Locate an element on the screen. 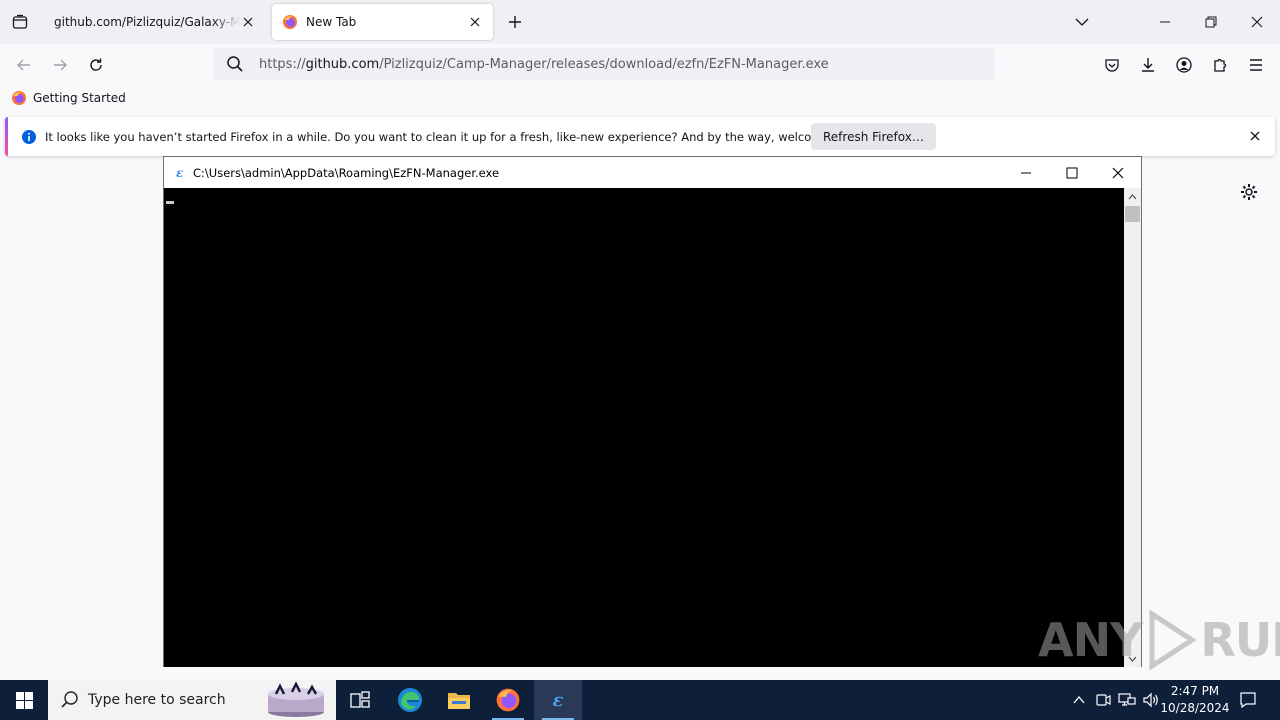 The height and width of the screenshot is (720, 1280). tray-volume is located at coordinates (1151, 700).